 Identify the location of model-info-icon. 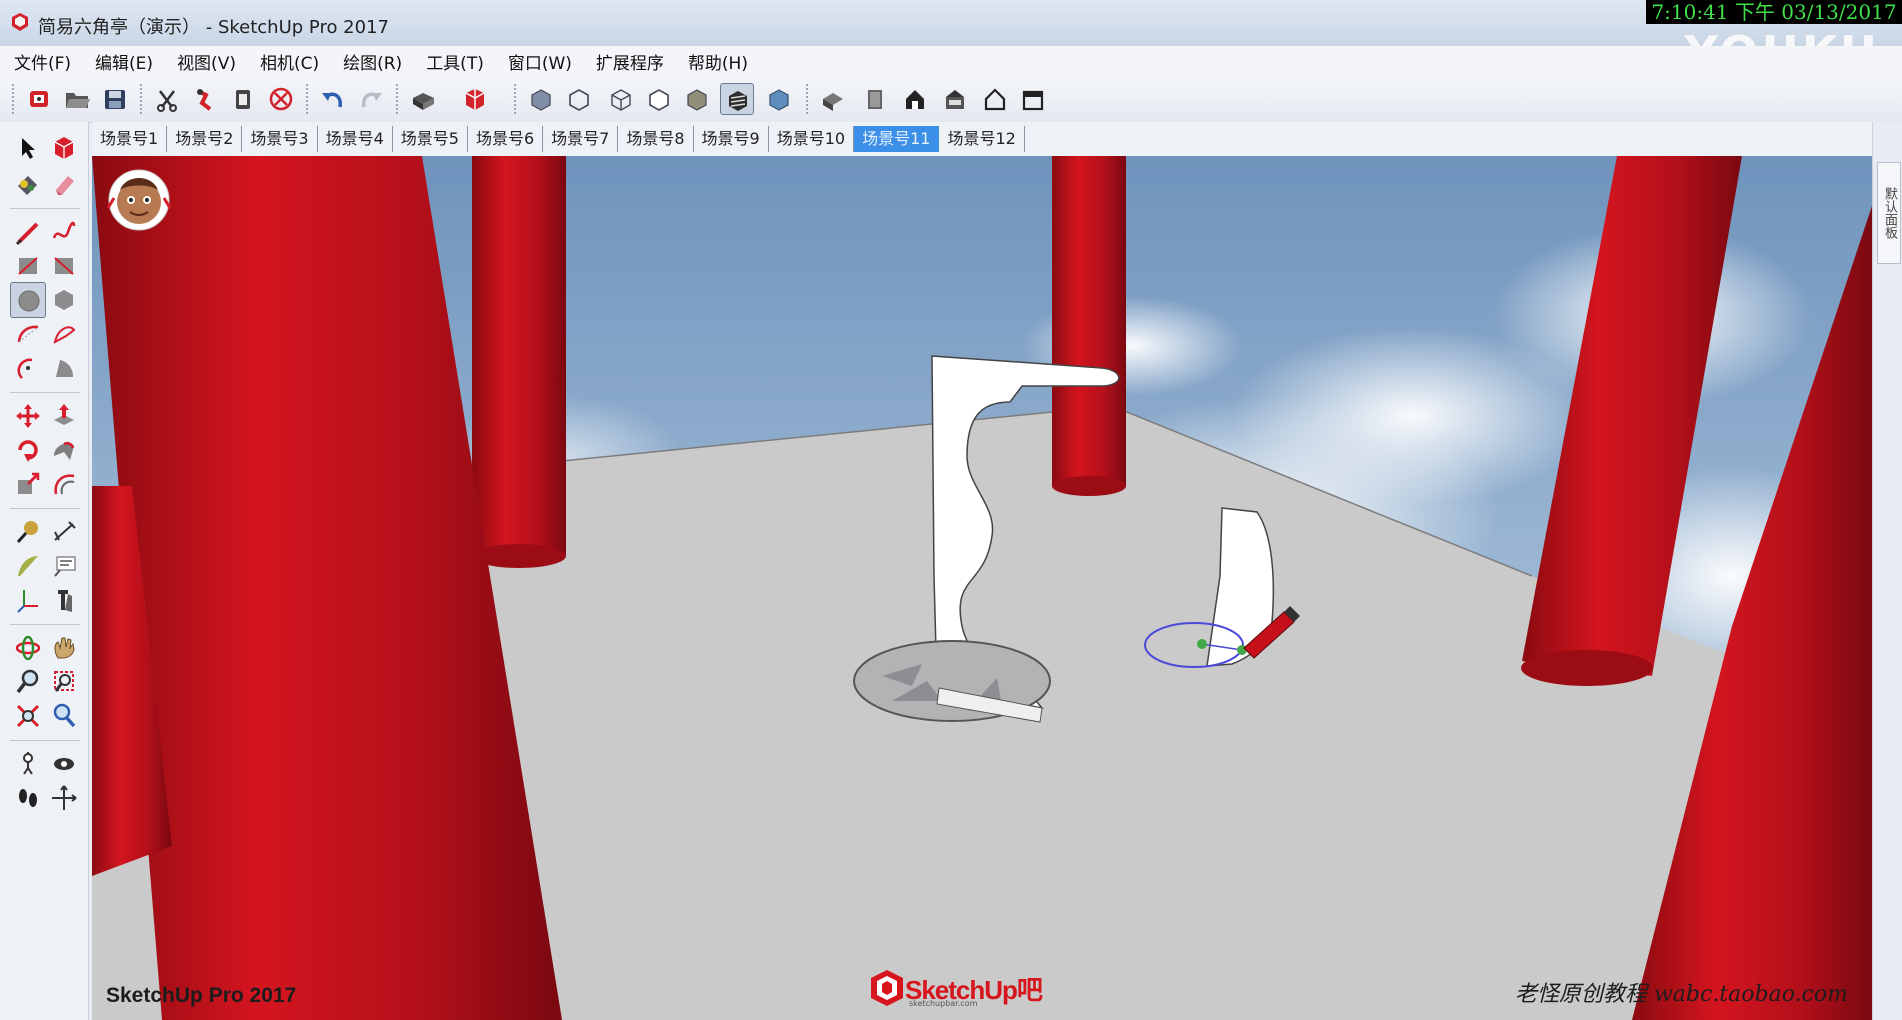
(39, 99).